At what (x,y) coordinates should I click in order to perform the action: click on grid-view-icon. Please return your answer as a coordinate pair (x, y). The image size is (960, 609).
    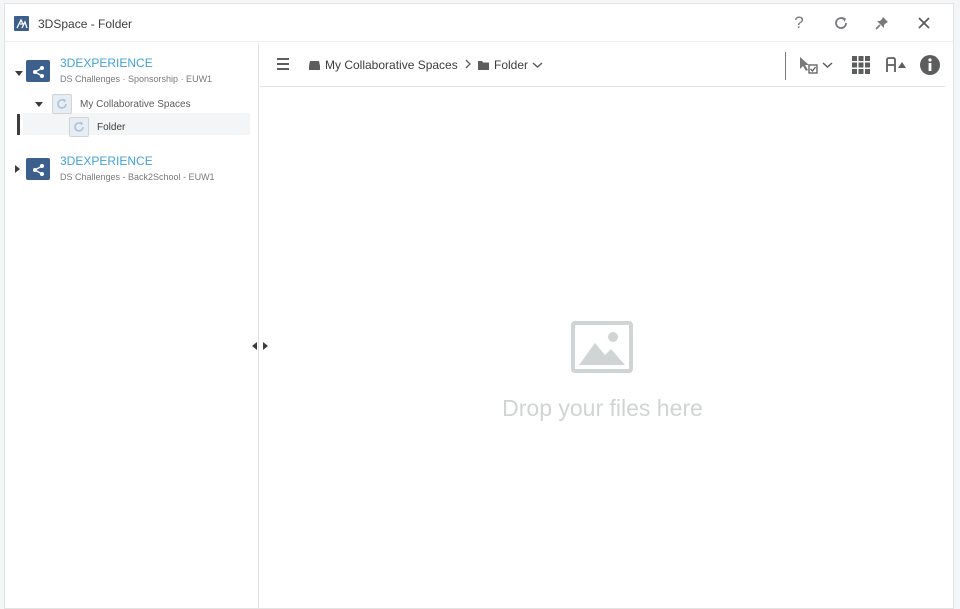
    Looking at the image, I should click on (861, 65).